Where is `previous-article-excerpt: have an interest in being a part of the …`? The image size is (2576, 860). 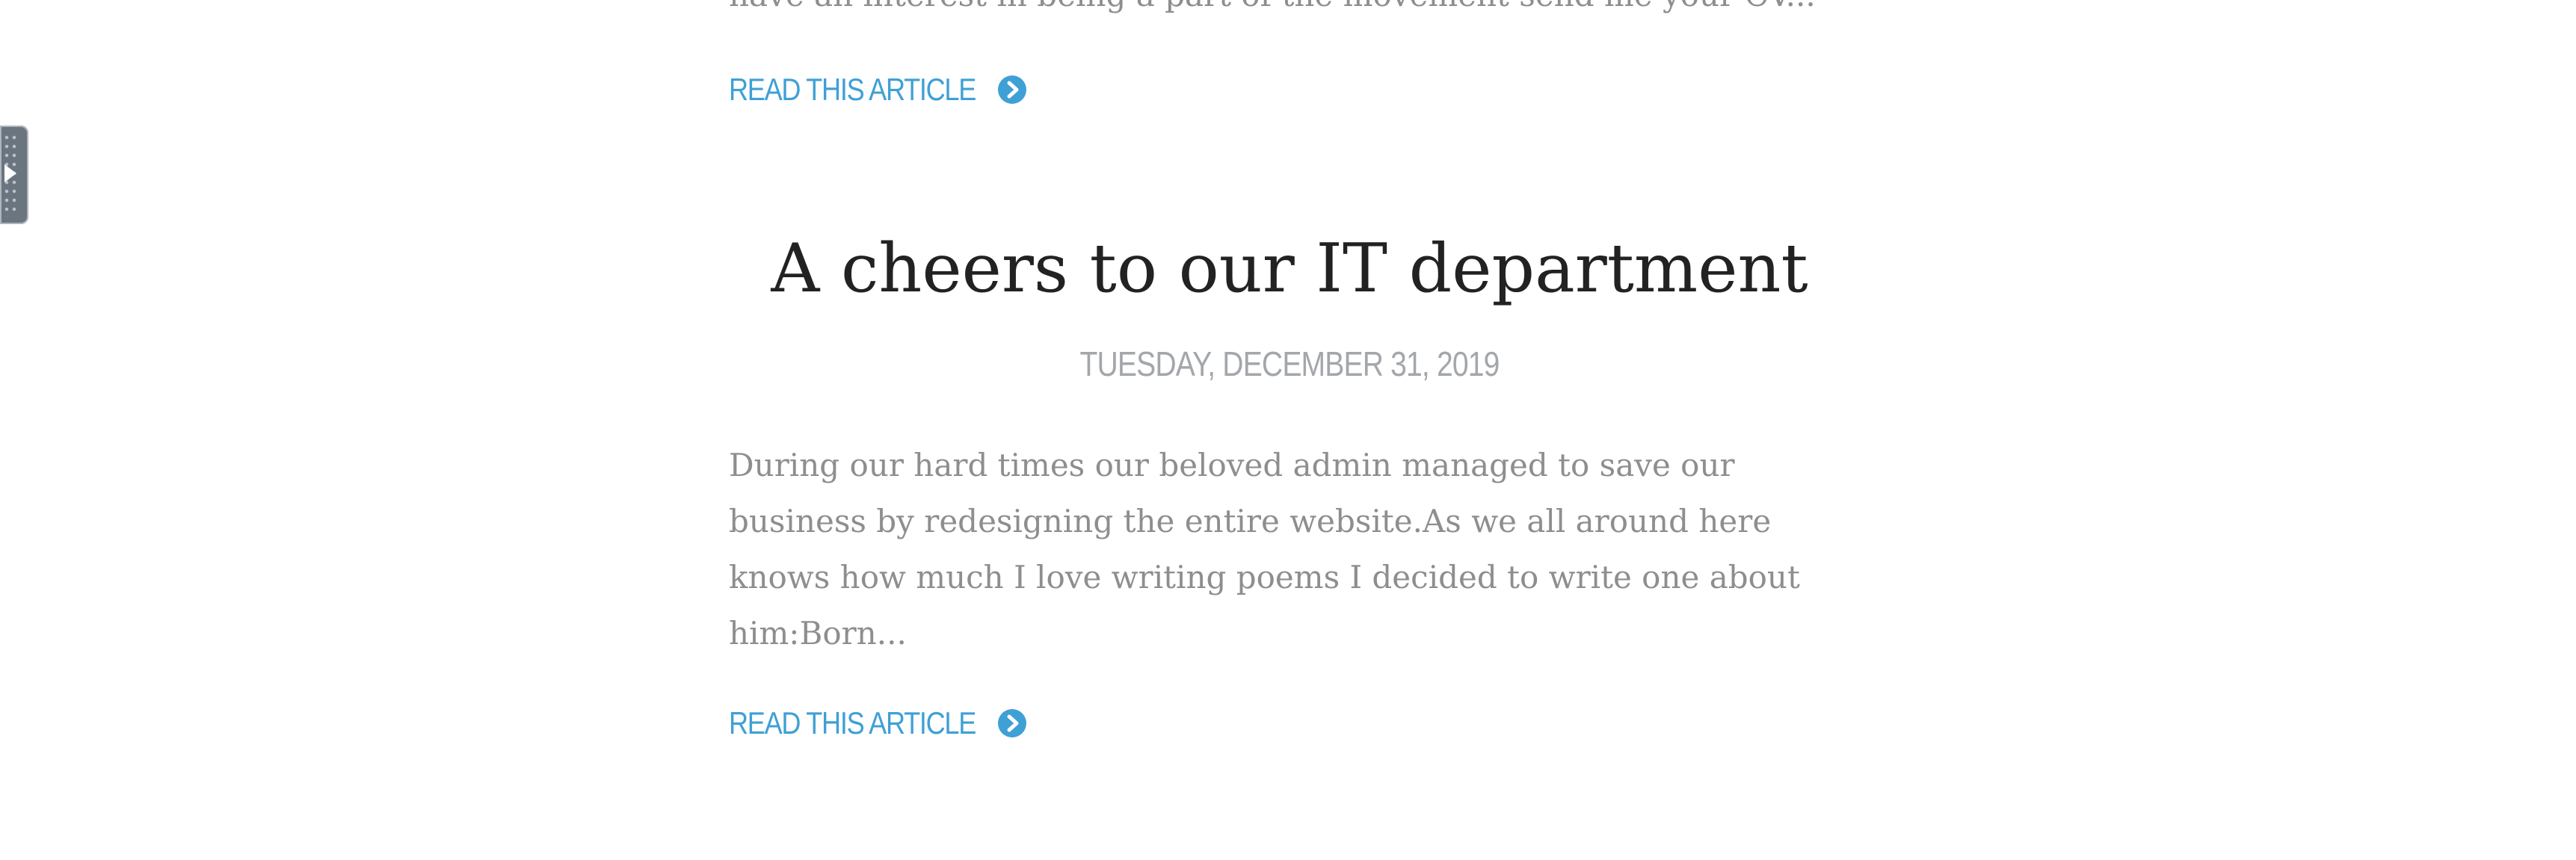
previous-article-excerpt: have an interest in being a part of the … is located at coordinates (1297, 12).